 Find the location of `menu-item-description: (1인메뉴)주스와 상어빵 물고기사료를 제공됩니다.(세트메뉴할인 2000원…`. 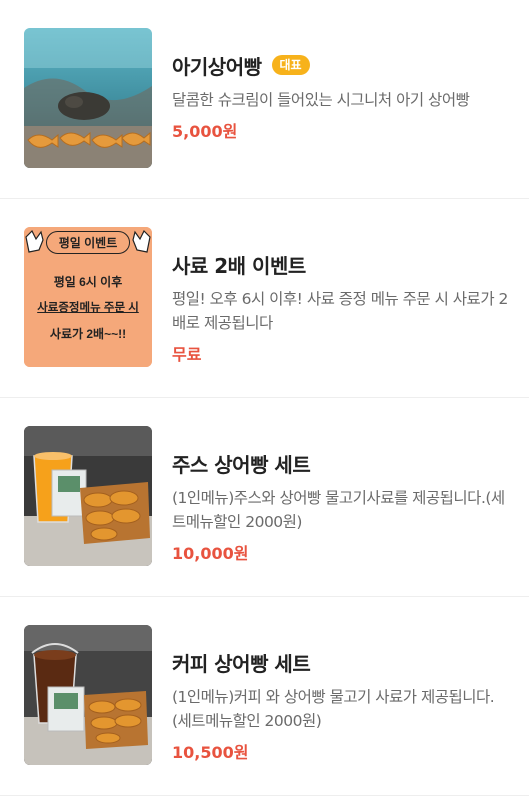

menu-item-description: (1인메뉴)주스와 상어빵 물고기사료를 제공됩니다.(세트메뉴할인 2000원… is located at coordinates (338, 510).